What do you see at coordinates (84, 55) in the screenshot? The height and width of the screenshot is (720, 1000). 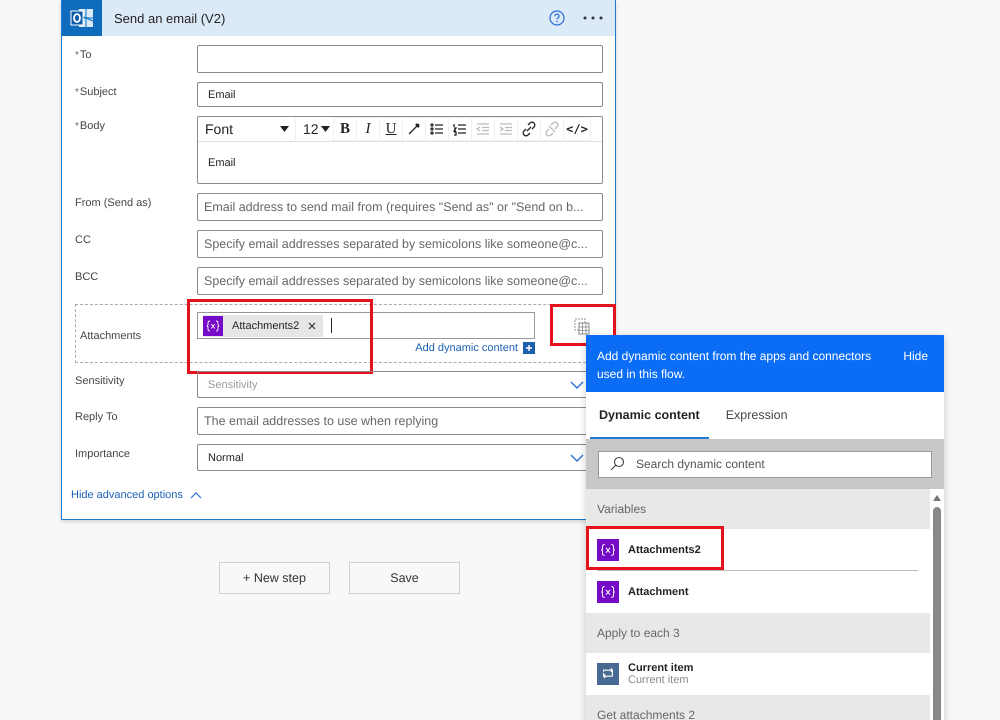 I see `field-label: *To` at bounding box center [84, 55].